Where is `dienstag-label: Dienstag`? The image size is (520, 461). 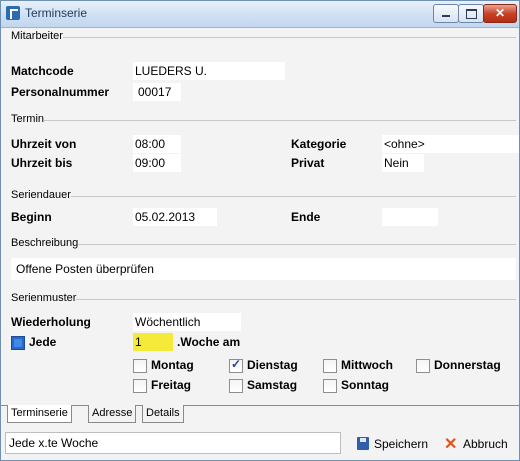 dienstag-label: Dienstag is located at coordinates (272, 365).